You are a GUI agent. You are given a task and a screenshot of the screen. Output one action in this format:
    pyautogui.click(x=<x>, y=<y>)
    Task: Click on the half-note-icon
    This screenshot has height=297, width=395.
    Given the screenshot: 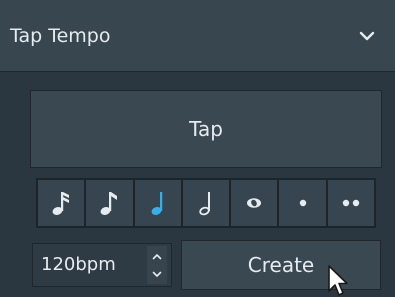 What is the action you would take?
    pyautogui.click(x=204, y=204)
    